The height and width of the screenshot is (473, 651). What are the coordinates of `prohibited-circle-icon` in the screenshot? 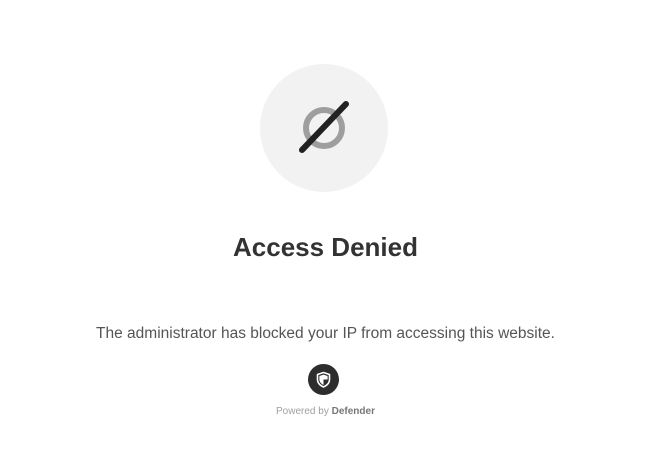 It's located at (324, 127).